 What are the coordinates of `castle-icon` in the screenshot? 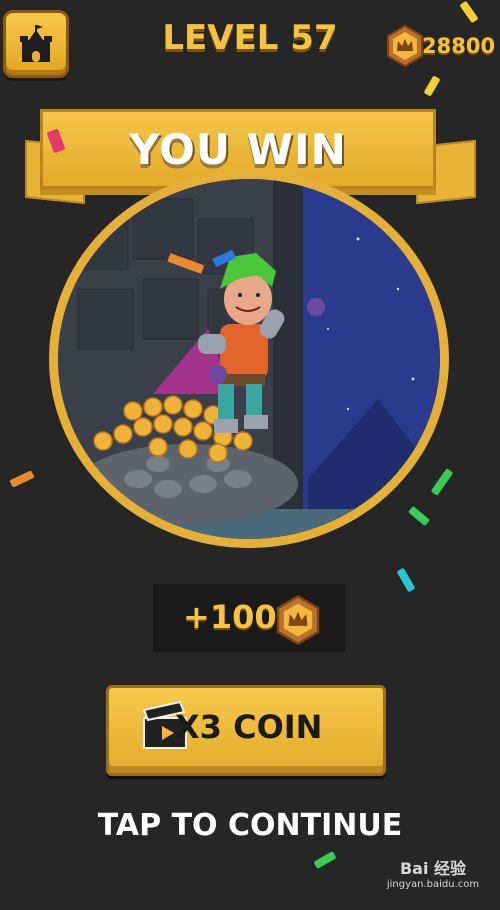 It's located at (36, 43).